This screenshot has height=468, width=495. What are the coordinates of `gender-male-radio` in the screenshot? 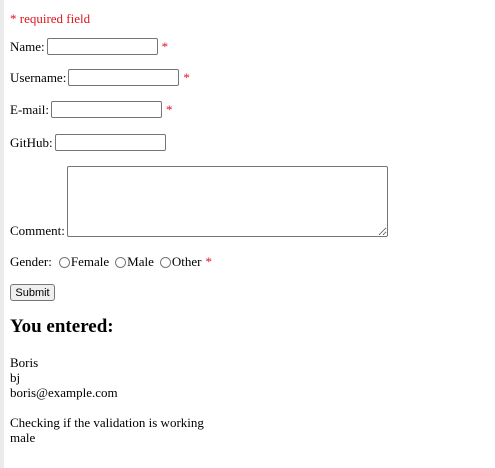 It's located at (121, 262).